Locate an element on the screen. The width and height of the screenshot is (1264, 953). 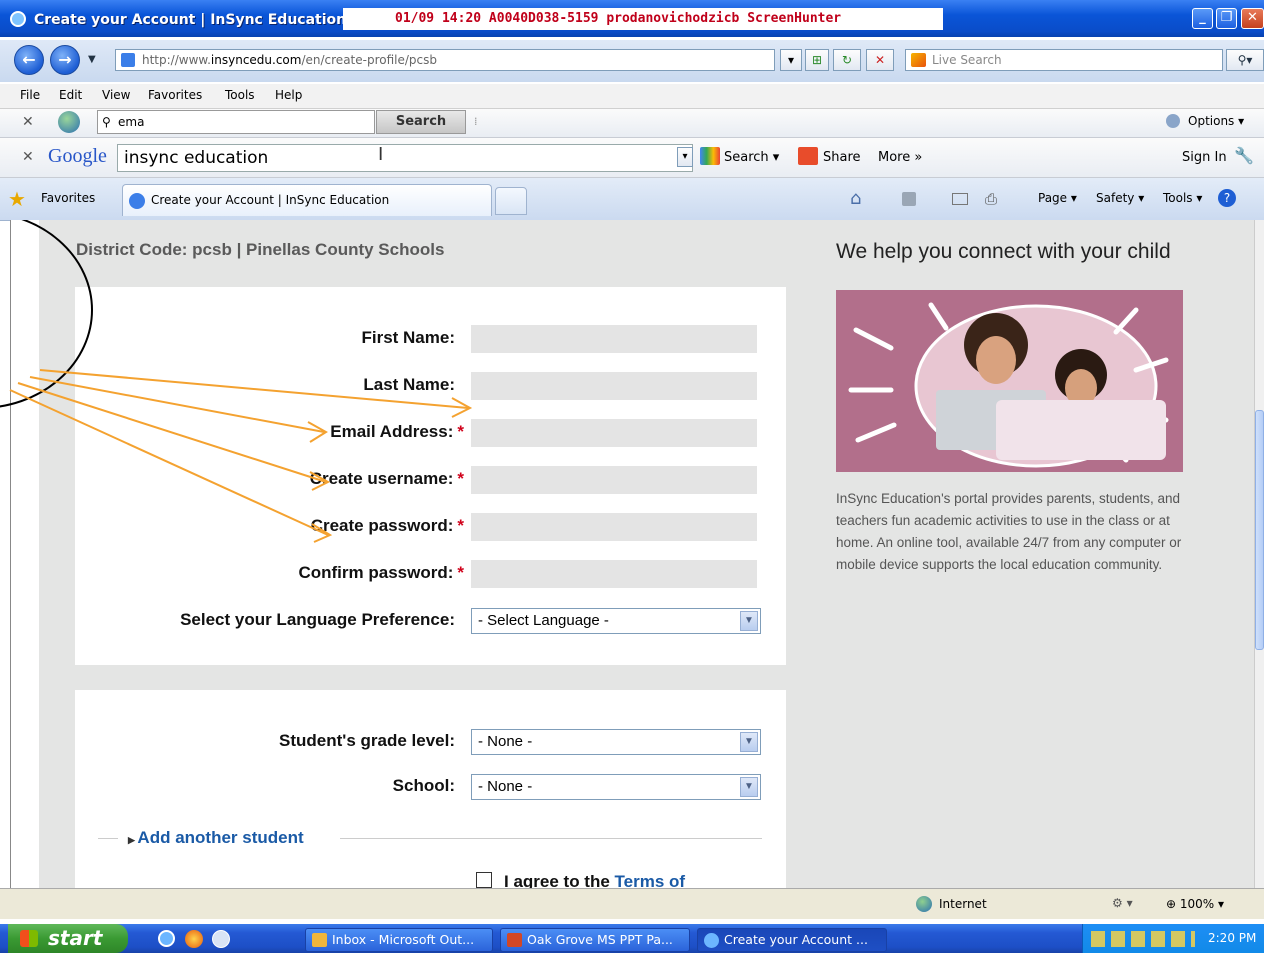
zoom-level: 100% is located at coordinates (1197, 904).